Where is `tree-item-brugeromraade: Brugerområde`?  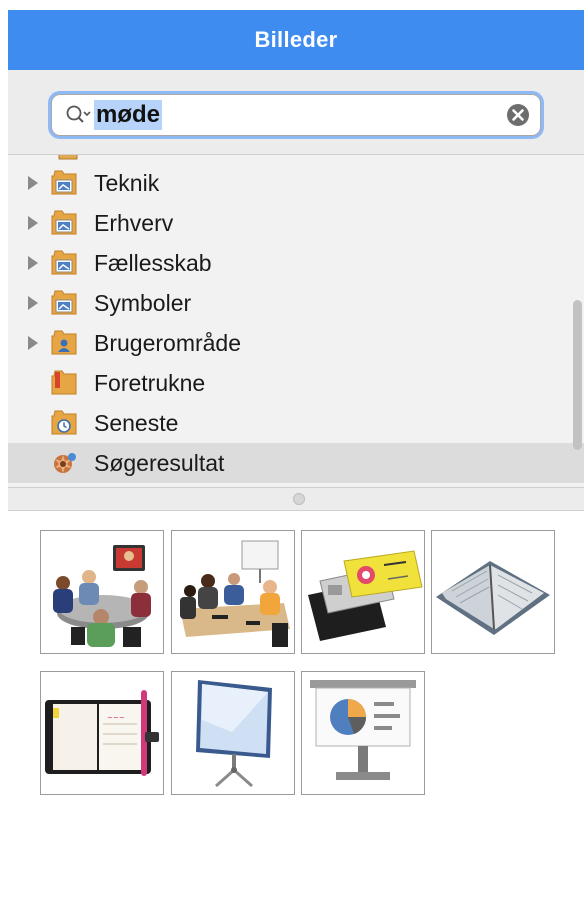 tree-item-brugeromraade: Brugerområde is located at coordinates (296, 343).